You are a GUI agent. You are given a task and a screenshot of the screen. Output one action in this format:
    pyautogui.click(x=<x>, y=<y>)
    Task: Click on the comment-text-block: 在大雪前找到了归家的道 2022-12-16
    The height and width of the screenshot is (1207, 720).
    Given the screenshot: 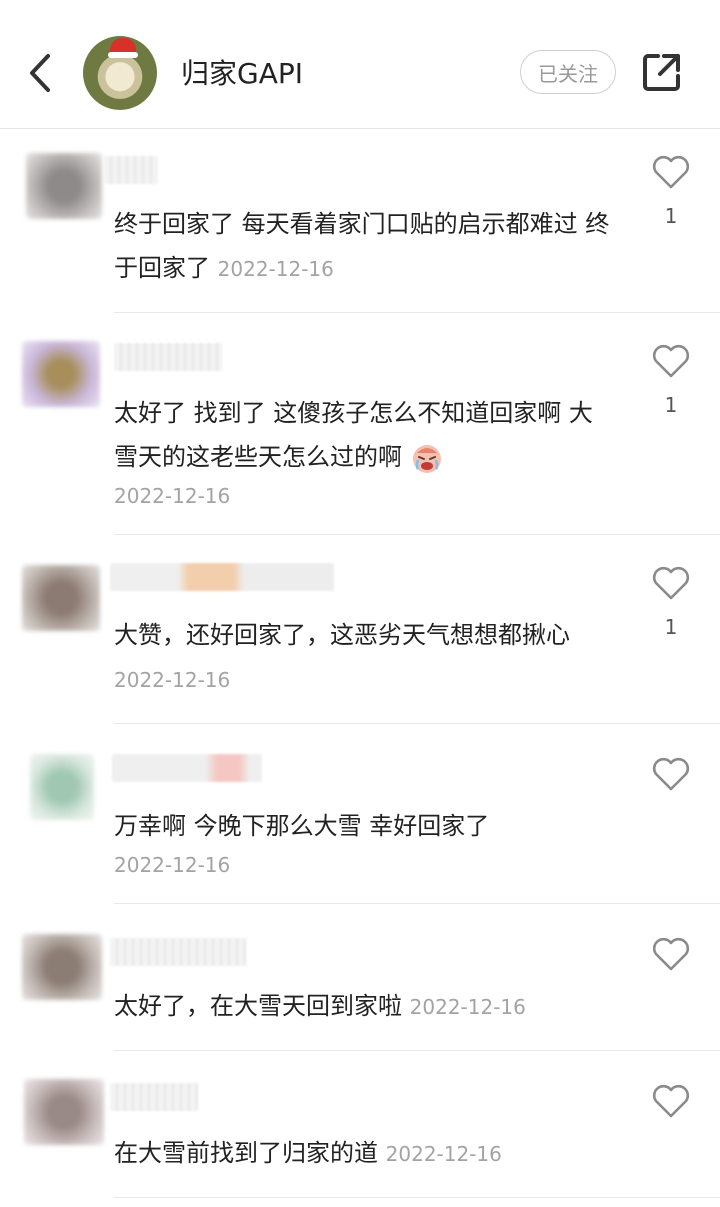 What is the action you would take?
    pyautogui.click(x=364, y=1153)
    